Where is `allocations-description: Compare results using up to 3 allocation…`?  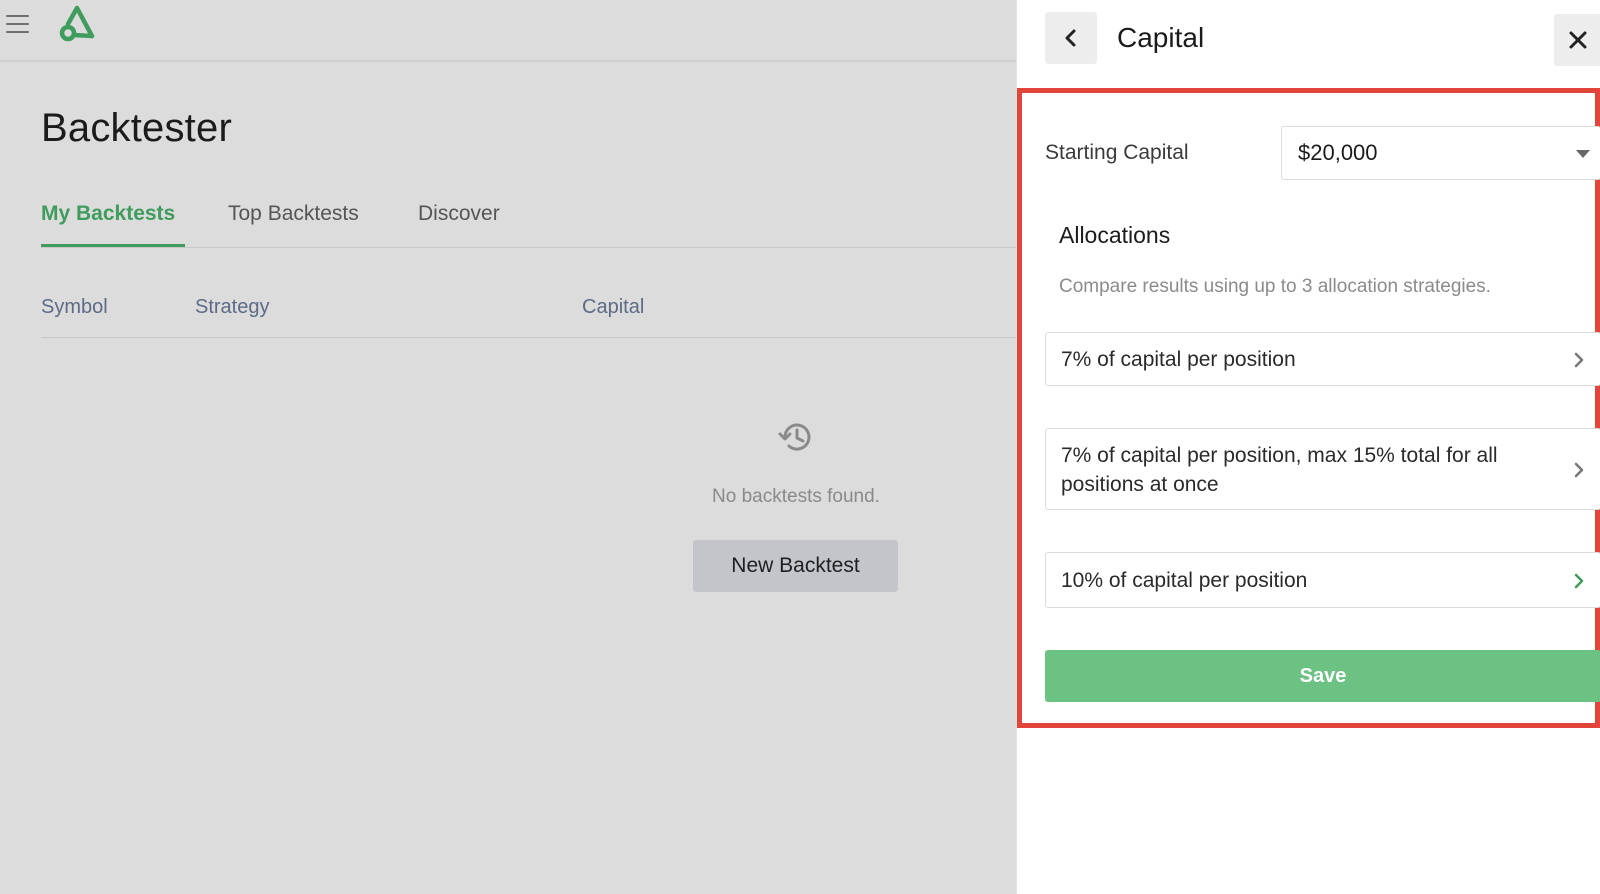 allocations-description: Compare results using up to 3 allocation… is located at coordinates (1275, 286).